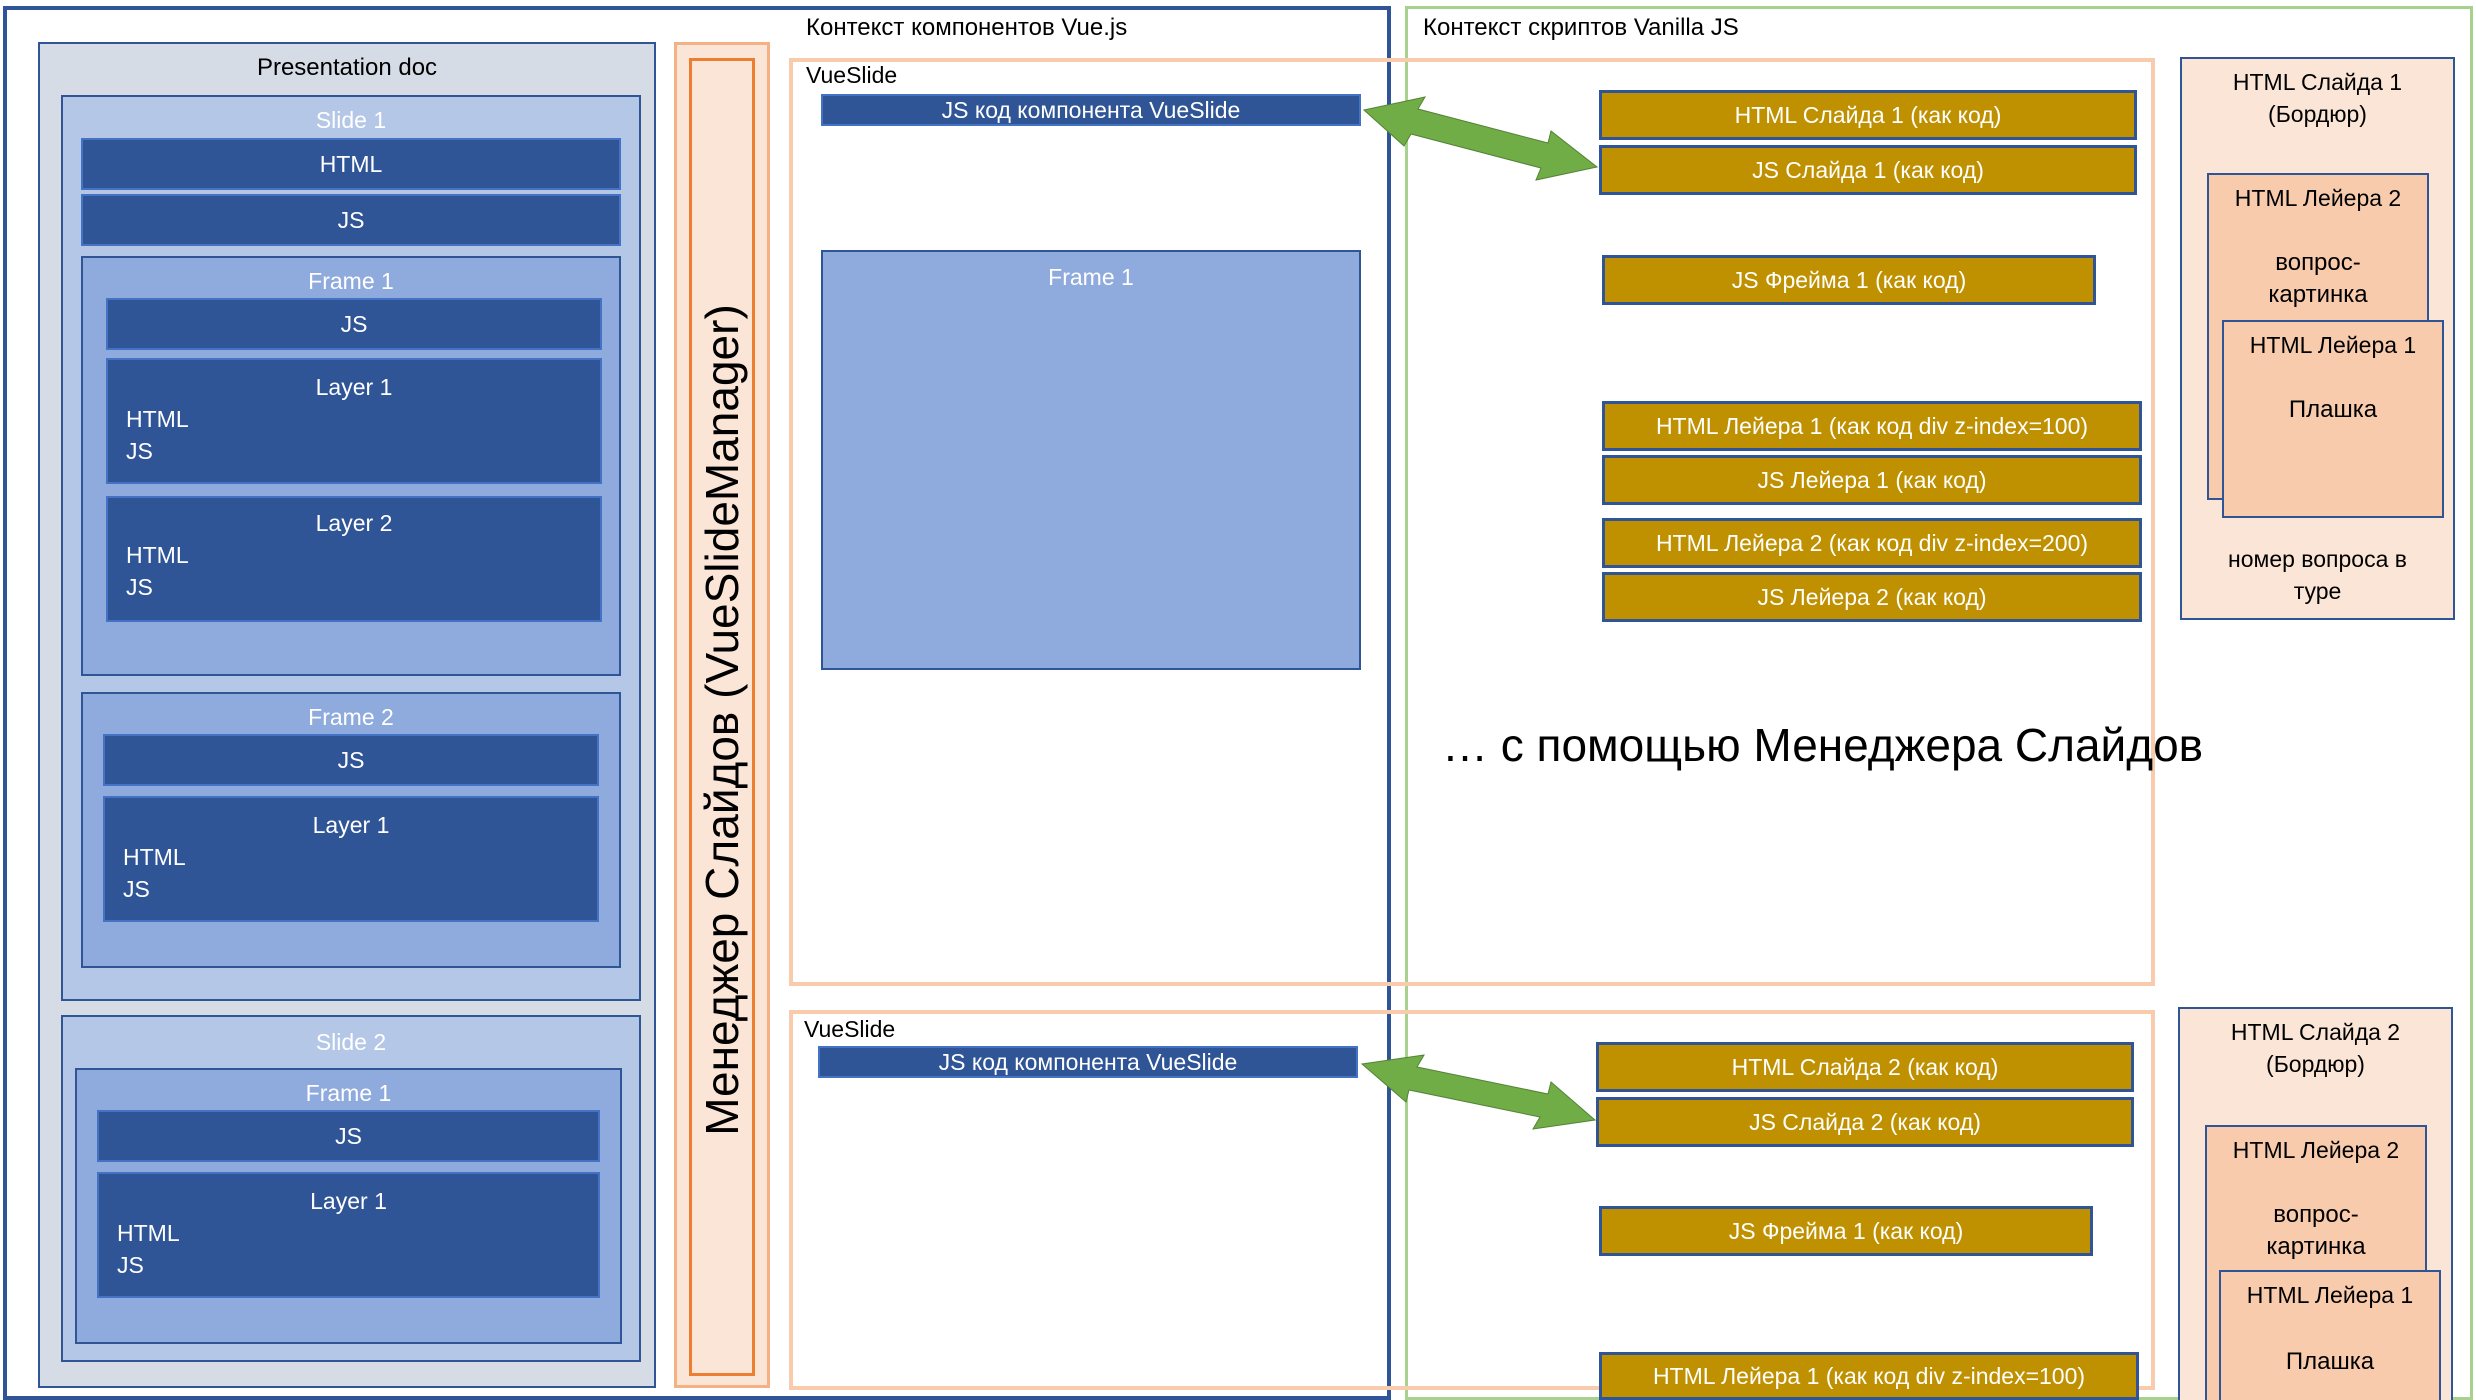  What do you see at coordinates (1479, 613) in the screenshot?
I see `connection-arrows` at bounding box center [1479, 613].